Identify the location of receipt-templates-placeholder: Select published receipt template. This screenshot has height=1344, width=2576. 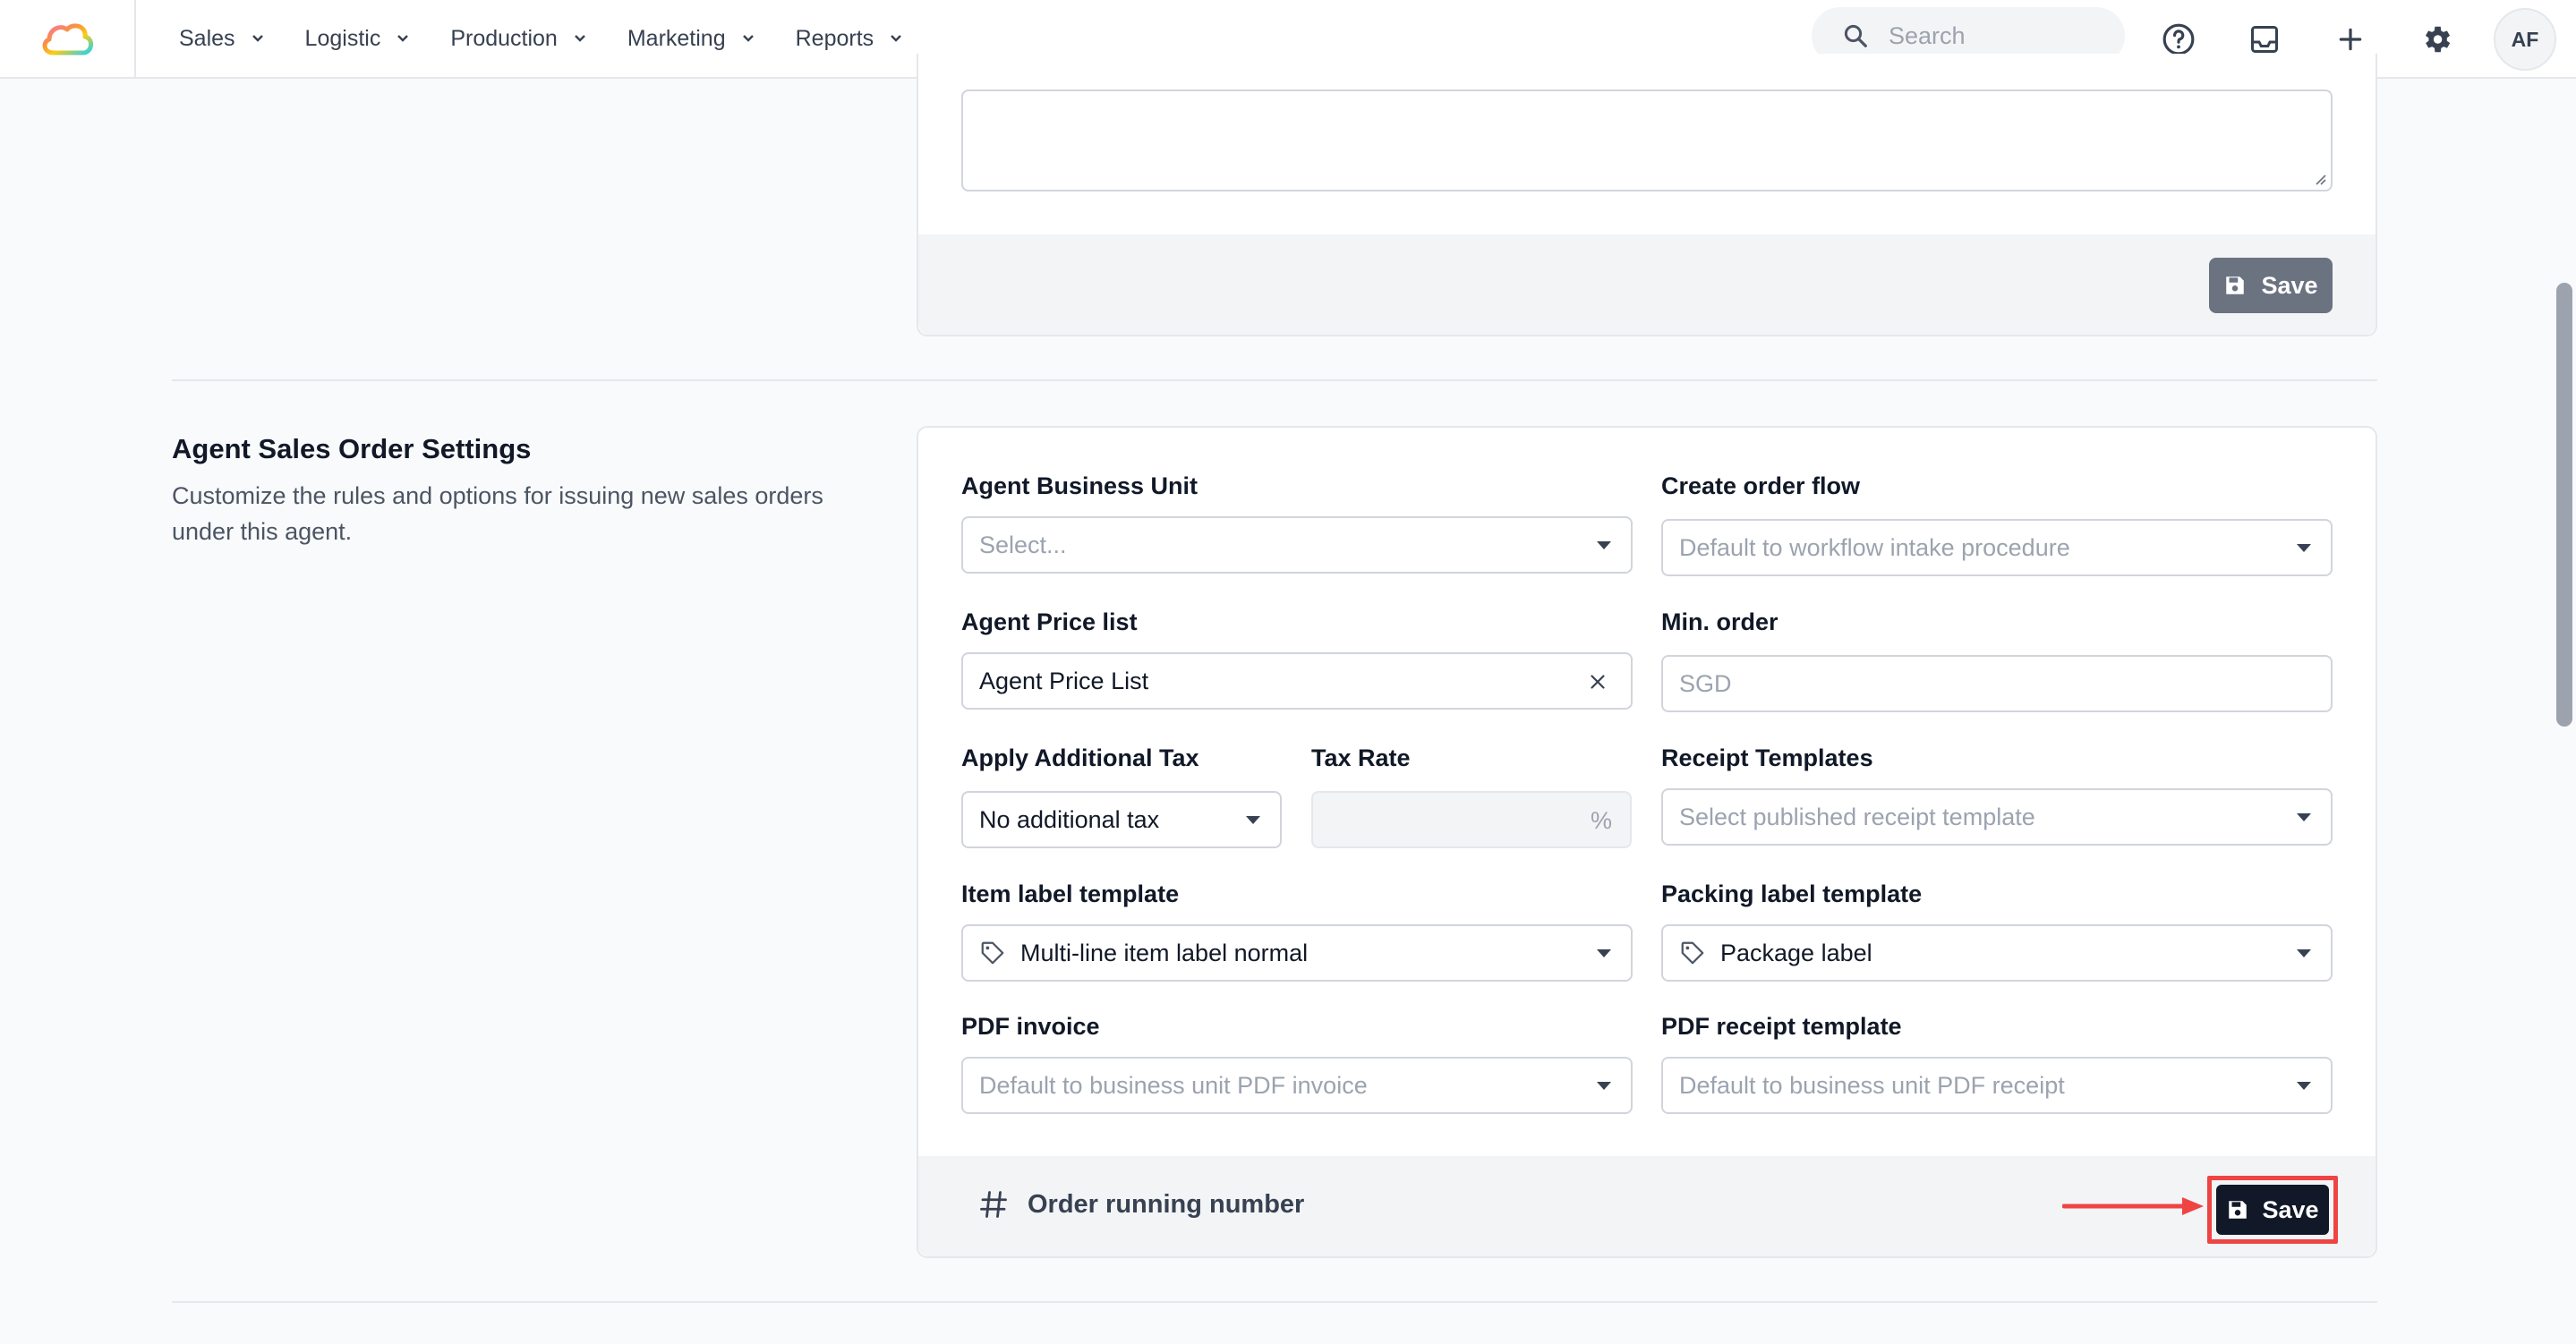
(1857, 816).